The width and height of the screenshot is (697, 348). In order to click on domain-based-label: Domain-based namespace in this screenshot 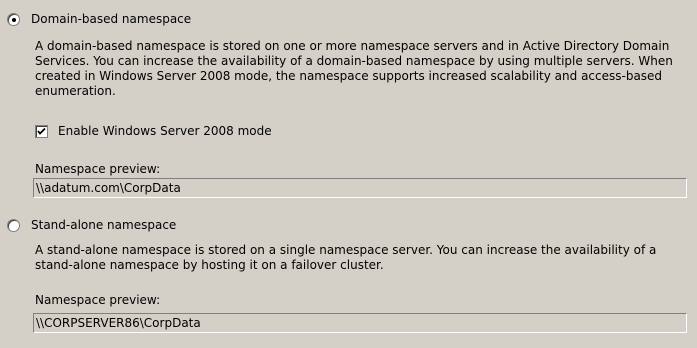, I will do `click(111, 19)`.